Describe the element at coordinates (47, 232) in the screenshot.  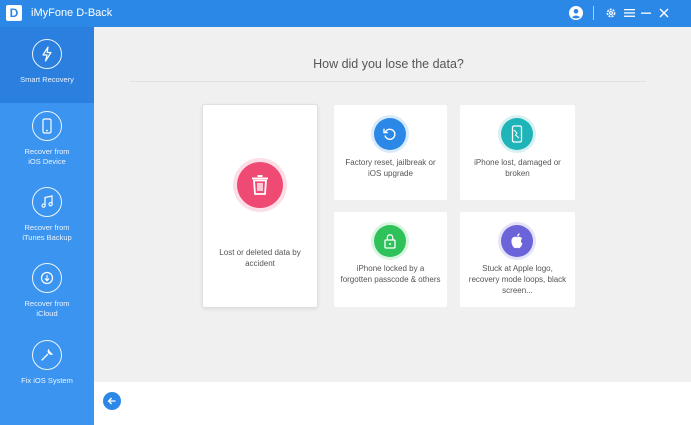
I see `sidebar-item-label: Recover from iTunes Backup` at that location.